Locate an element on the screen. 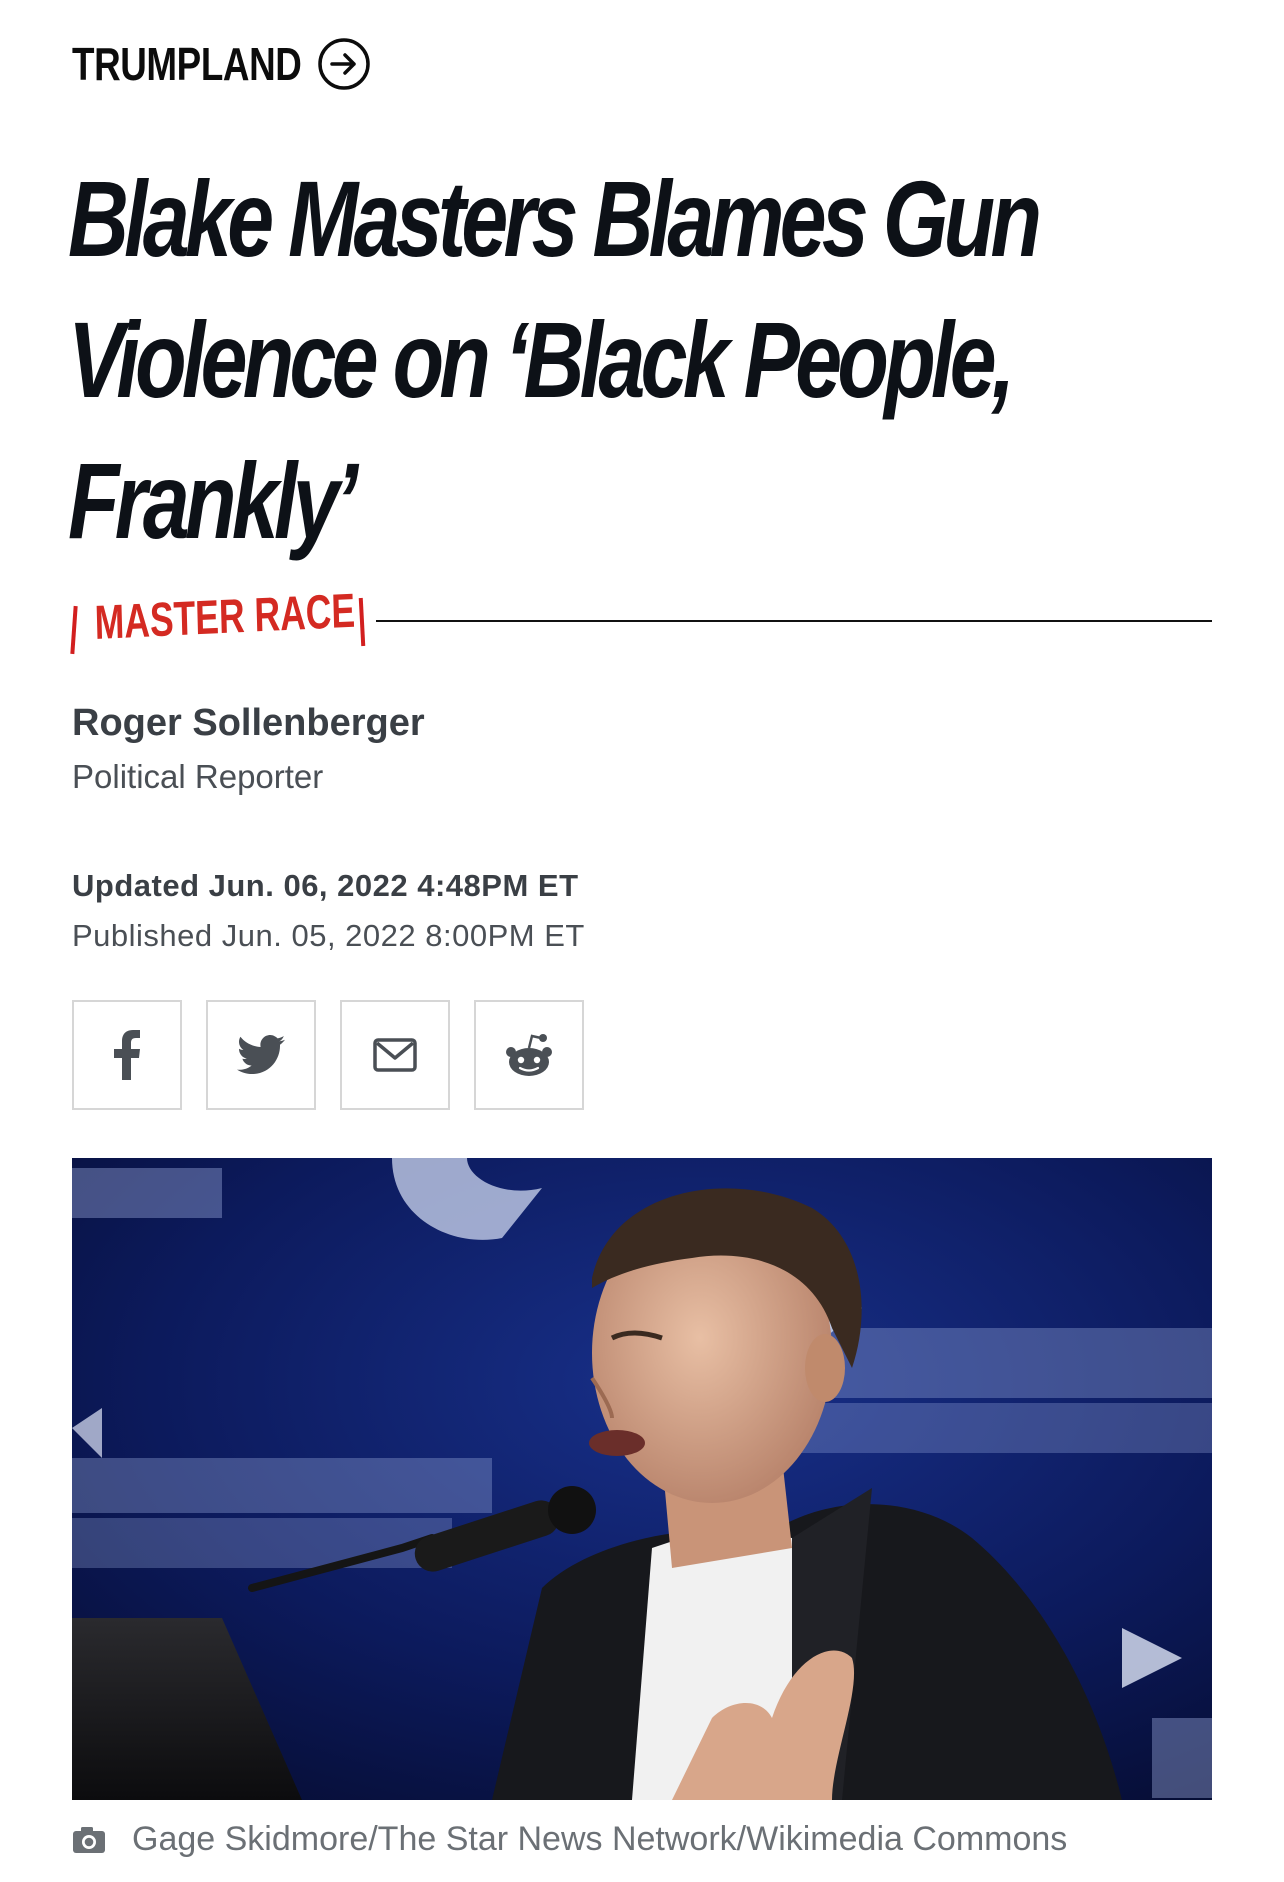 Image resolution: width=1284 pixels, height=1882 pixels. tag-bracket-left is located at coordinates (74, 630).